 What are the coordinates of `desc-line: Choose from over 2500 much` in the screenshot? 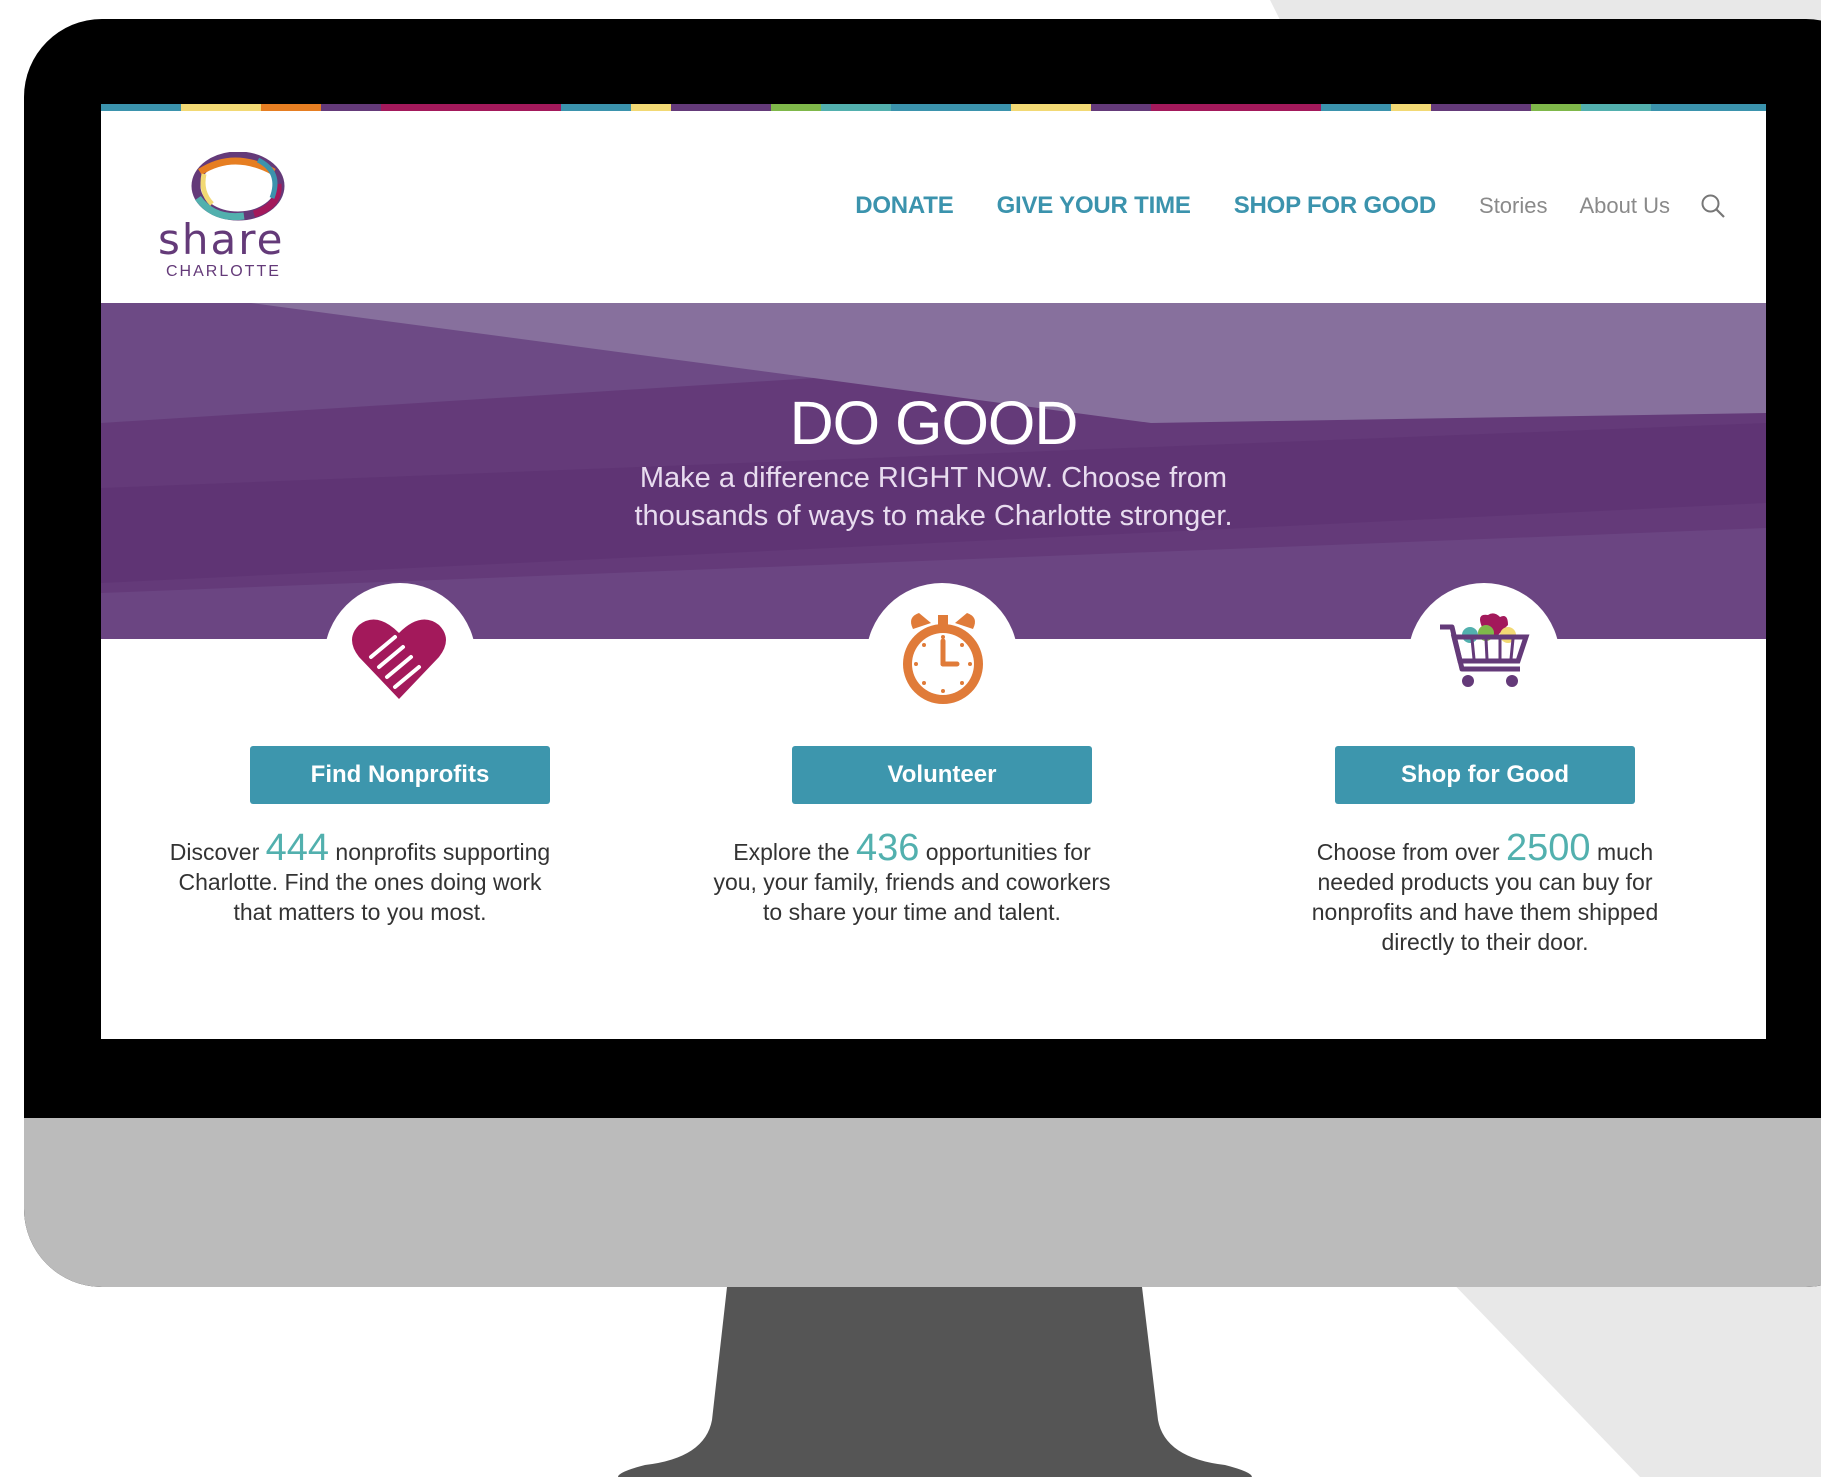 It's located at (1485, 848).